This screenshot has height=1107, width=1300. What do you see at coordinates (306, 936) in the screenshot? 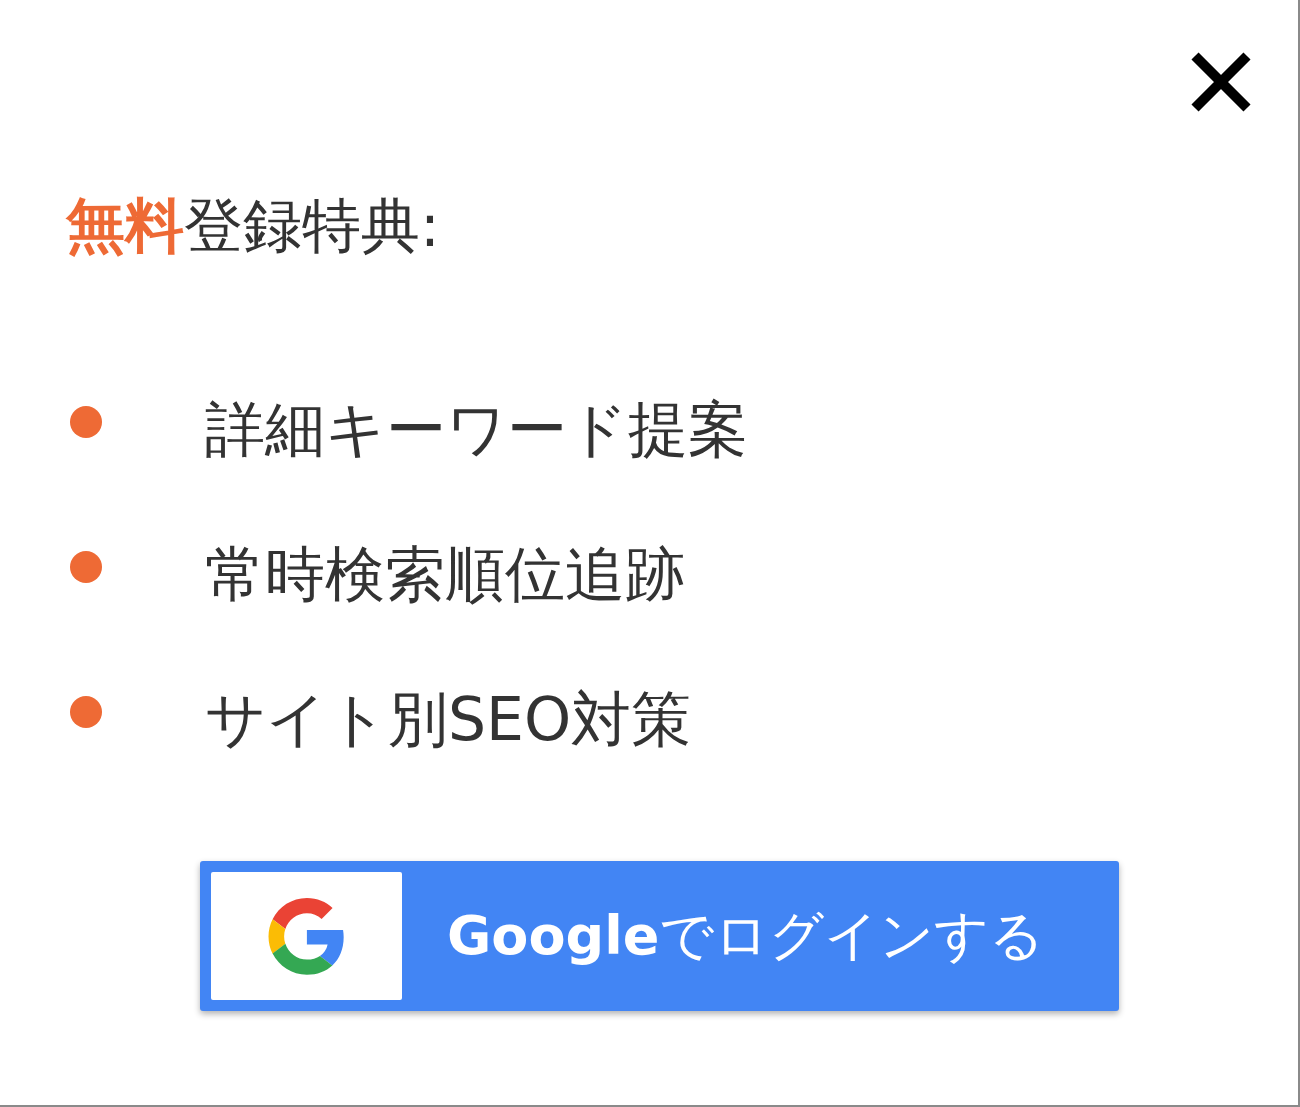
I see `google-g-icon` at bounding box center [306, 936].